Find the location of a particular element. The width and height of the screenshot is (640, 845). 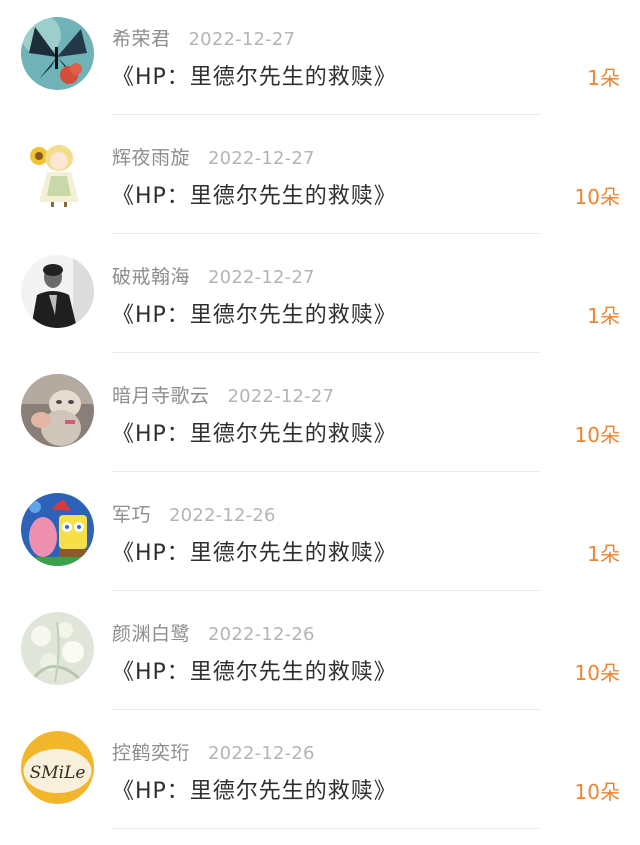

anime-girl-avatar is located at coordinates (57, 172).